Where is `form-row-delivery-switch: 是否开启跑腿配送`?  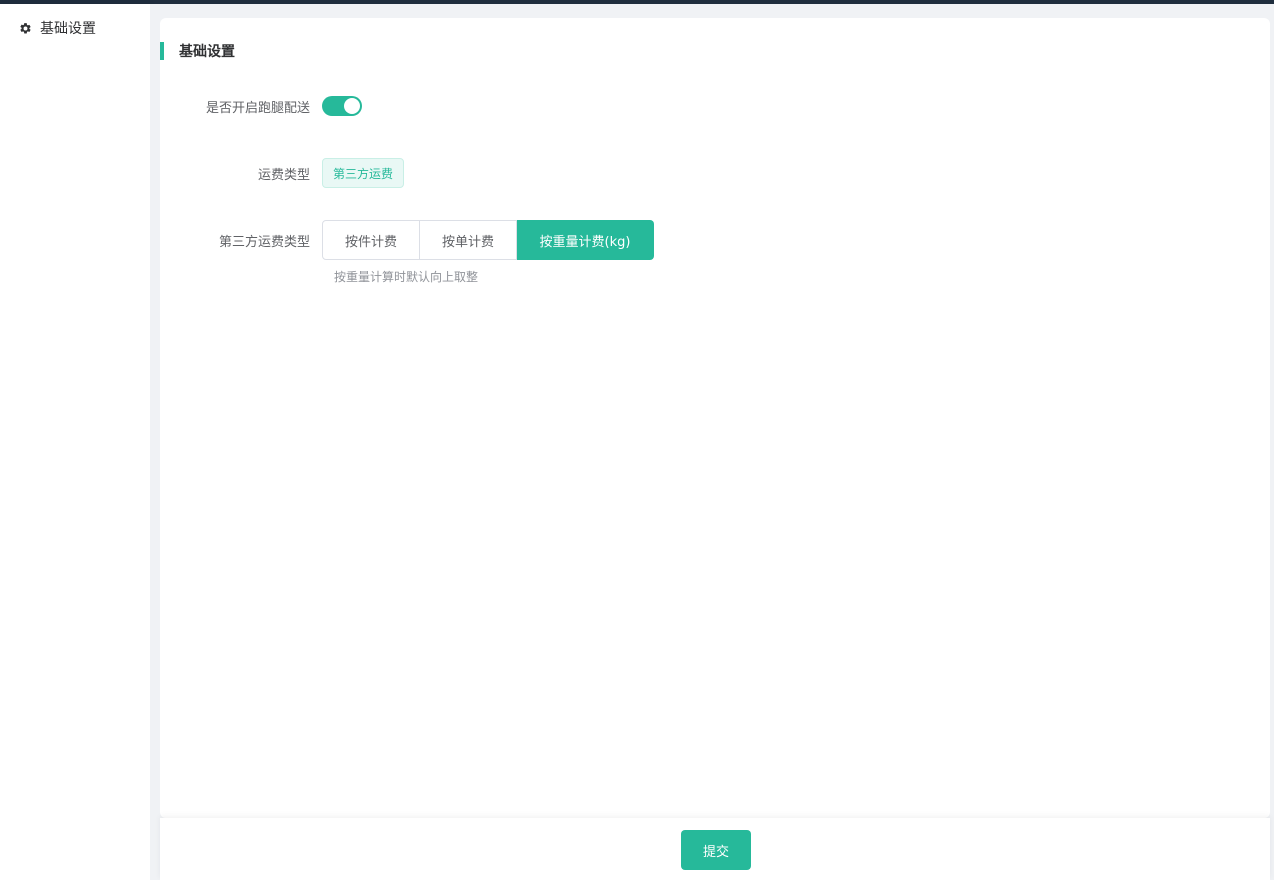
form-row-delivery-switch: 是否开启跑腿配送 is located at coordinates (261, 106).